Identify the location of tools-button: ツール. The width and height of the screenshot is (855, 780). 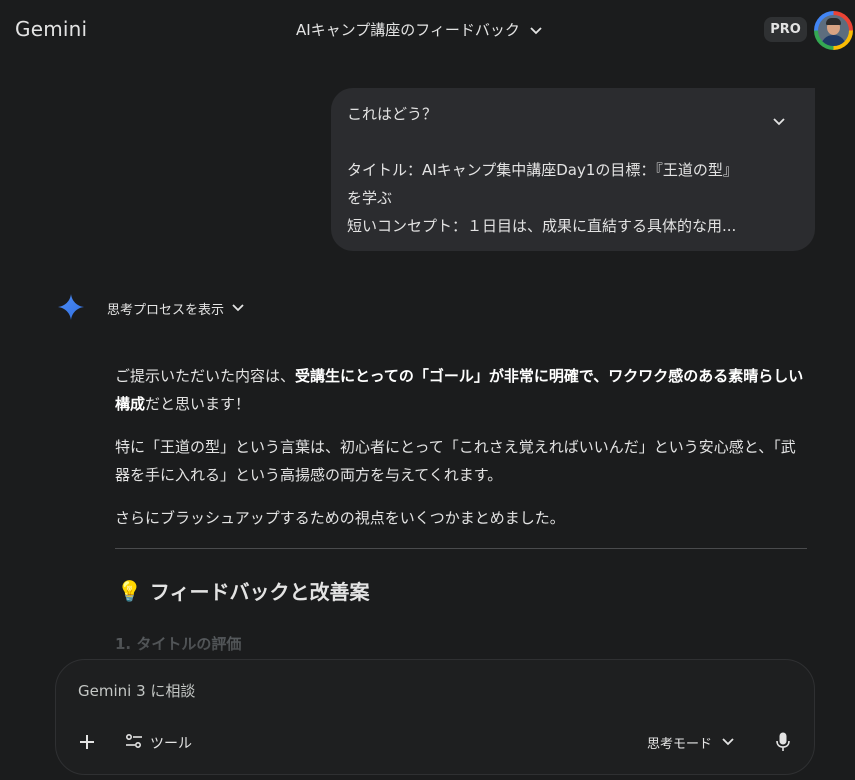
(158, 743).